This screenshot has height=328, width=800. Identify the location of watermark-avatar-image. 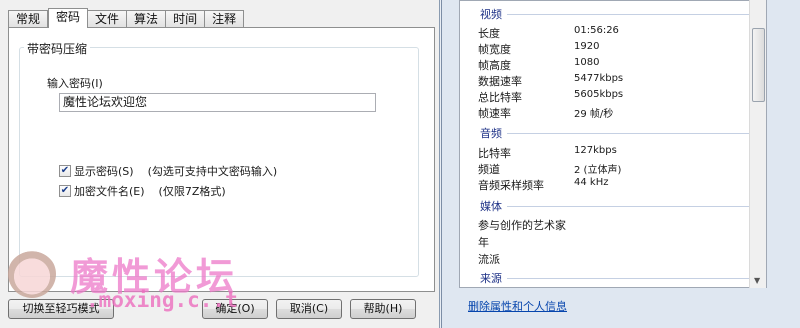
(32, 274).